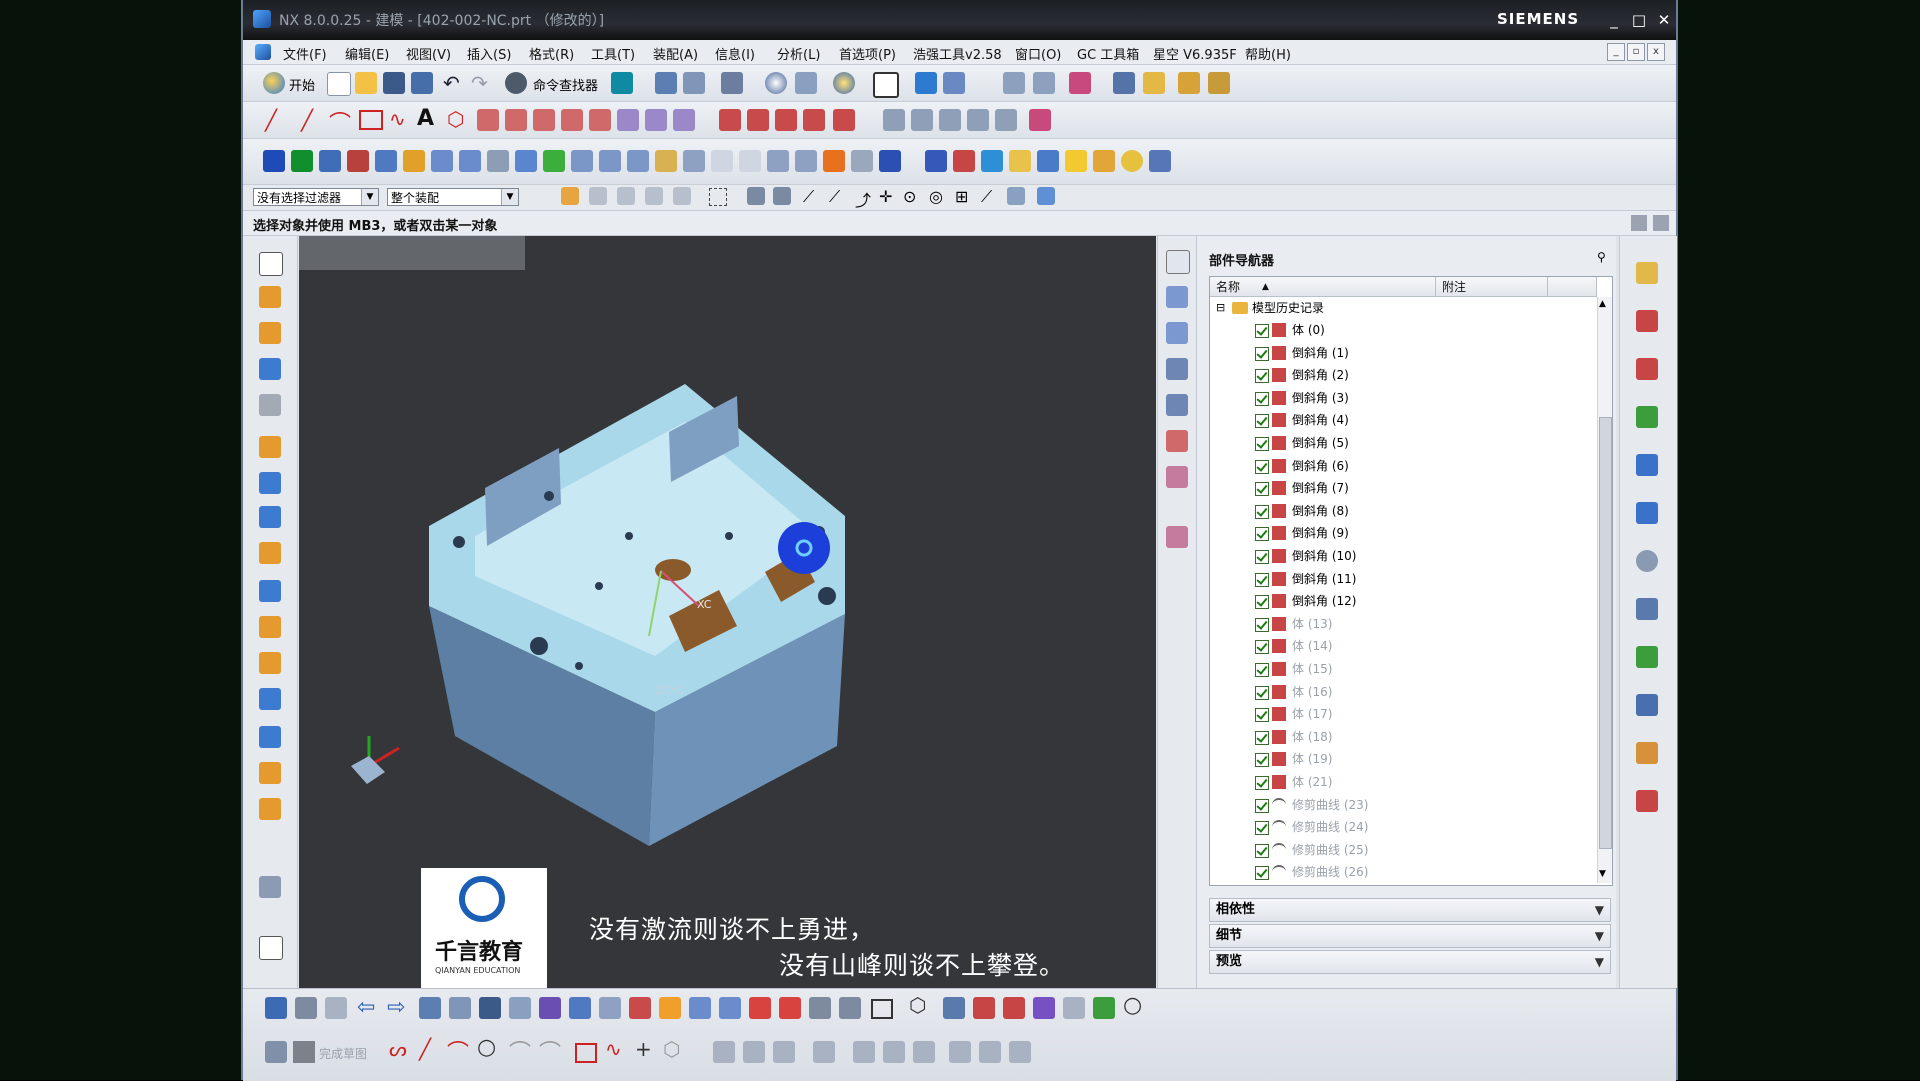  I want to click on sketch-corner-icon, so click(784, 1052).